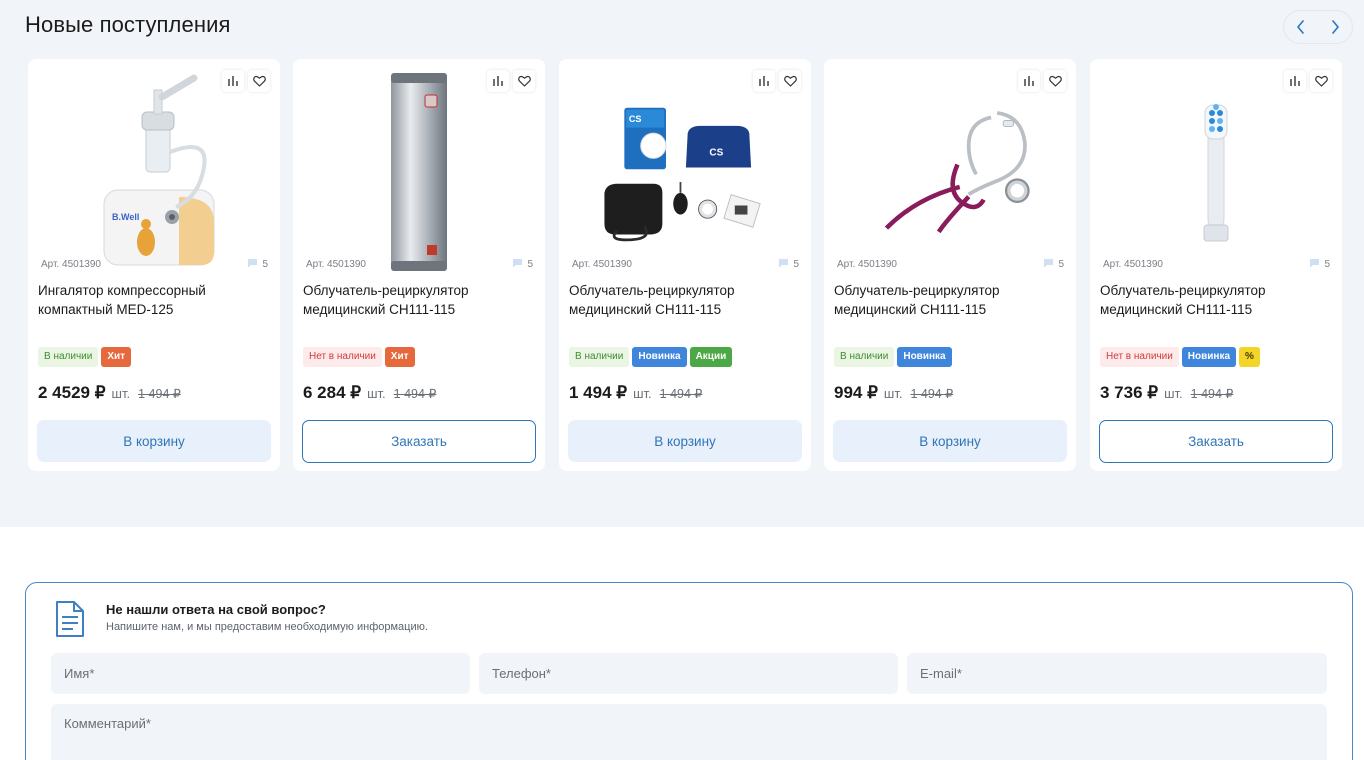 The width and height of the screenshot is (1364, 760). What do you see at coordinates (711, 357) in the screenshot?
I see `badge-sale: Акции` at bounding box center [711, 357].